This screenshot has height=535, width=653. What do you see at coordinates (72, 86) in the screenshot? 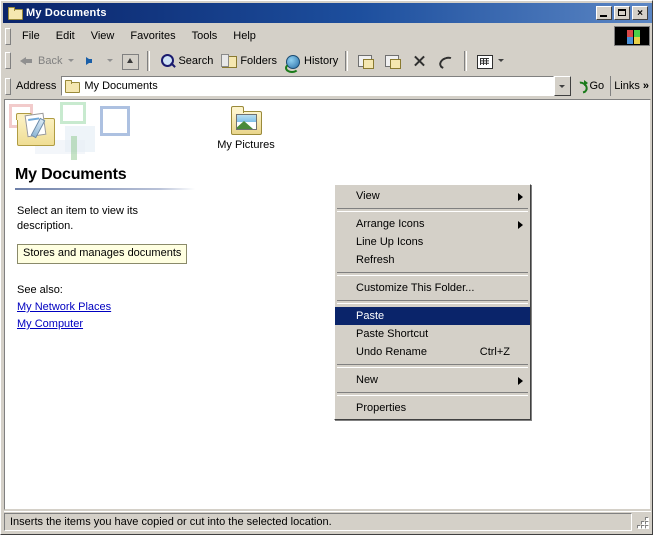
I see `folder-icon-small` at bounding box center [72, 86].